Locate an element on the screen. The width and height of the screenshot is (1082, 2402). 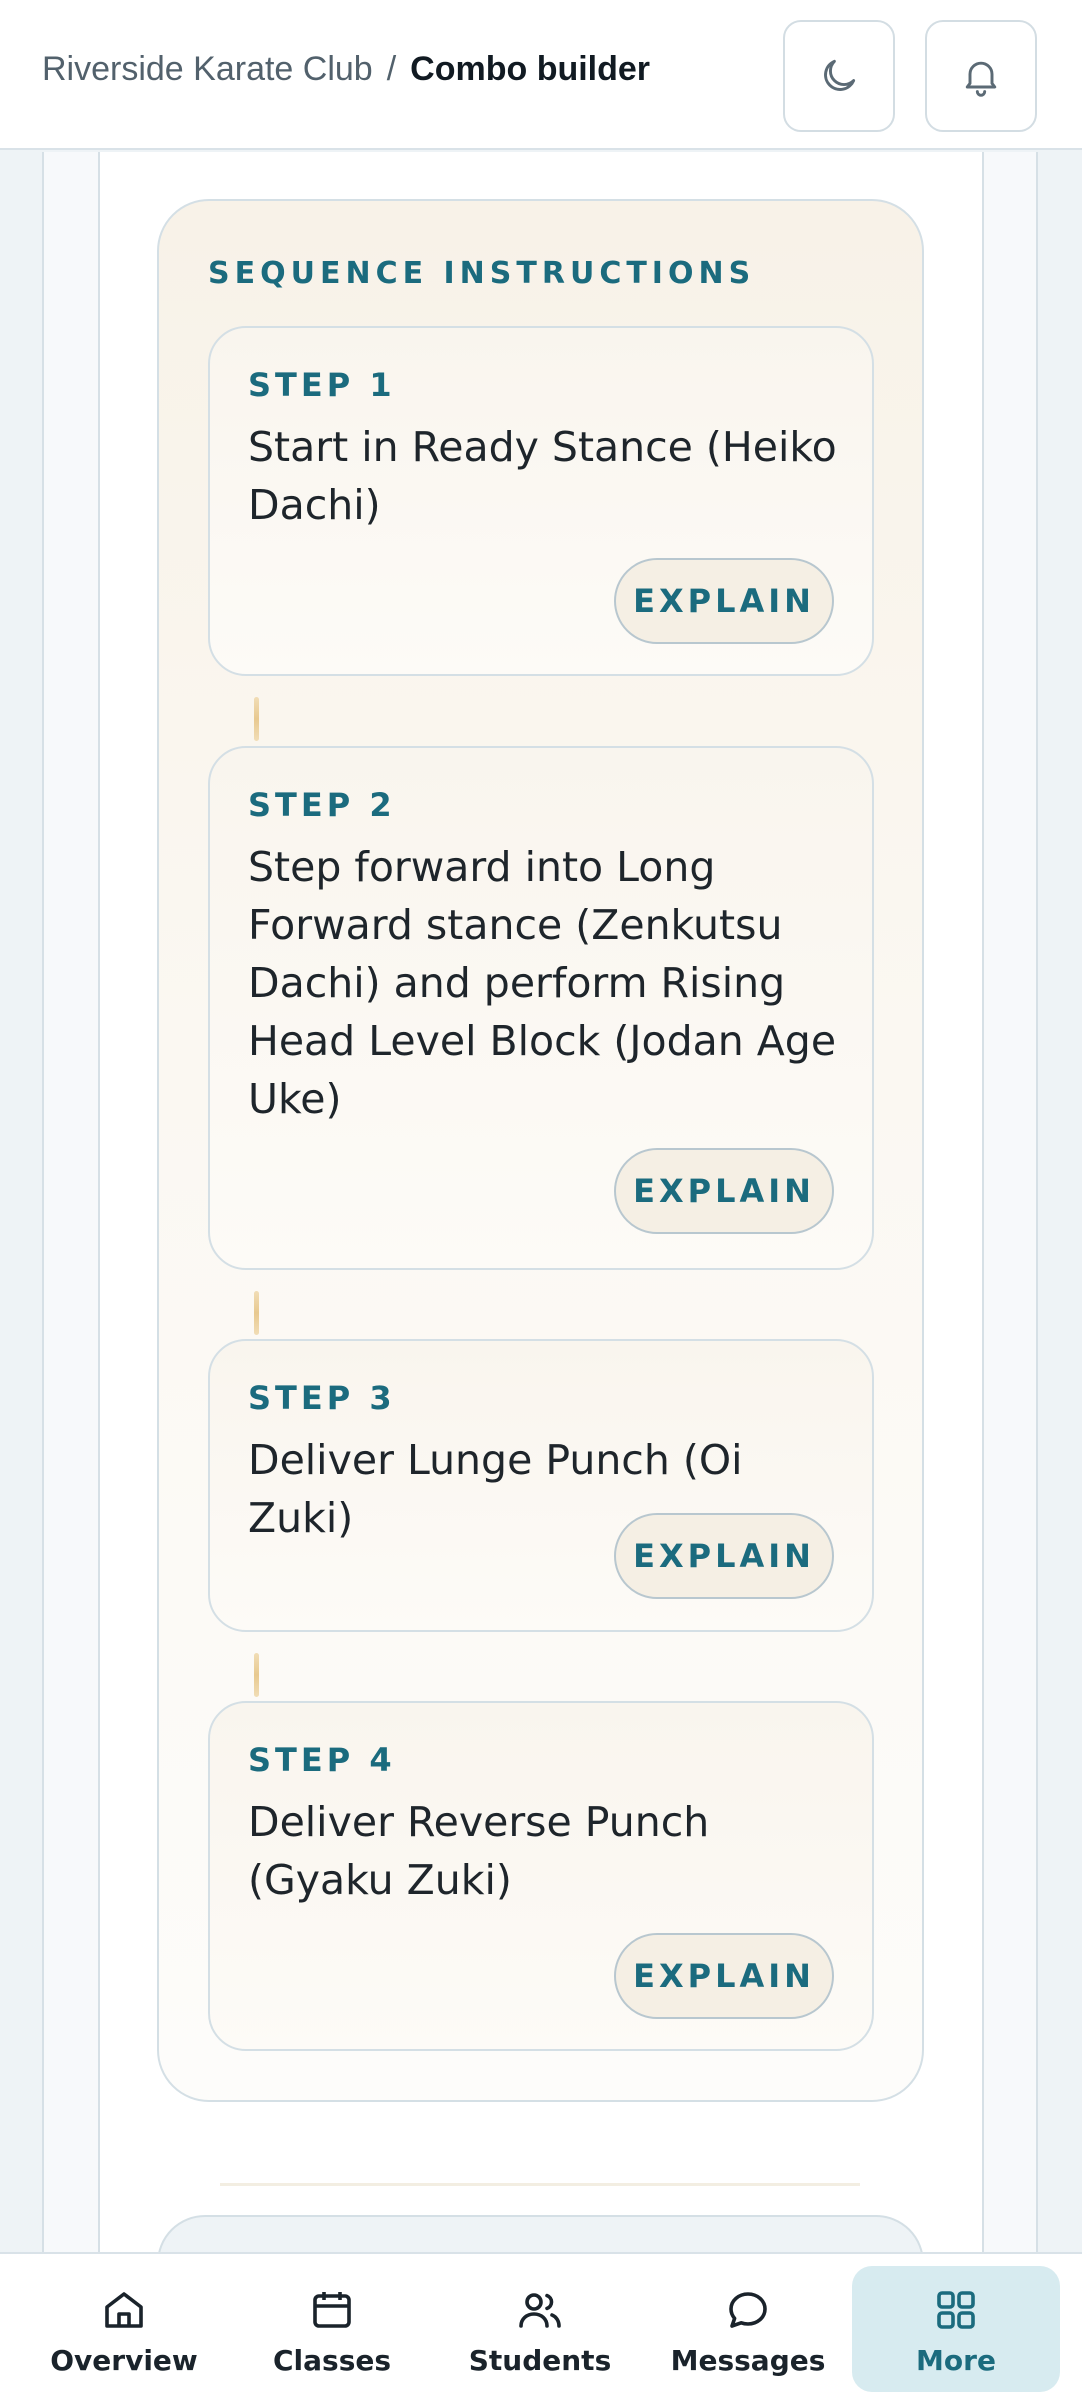
users-icon is located at coordinates (540, 2310).